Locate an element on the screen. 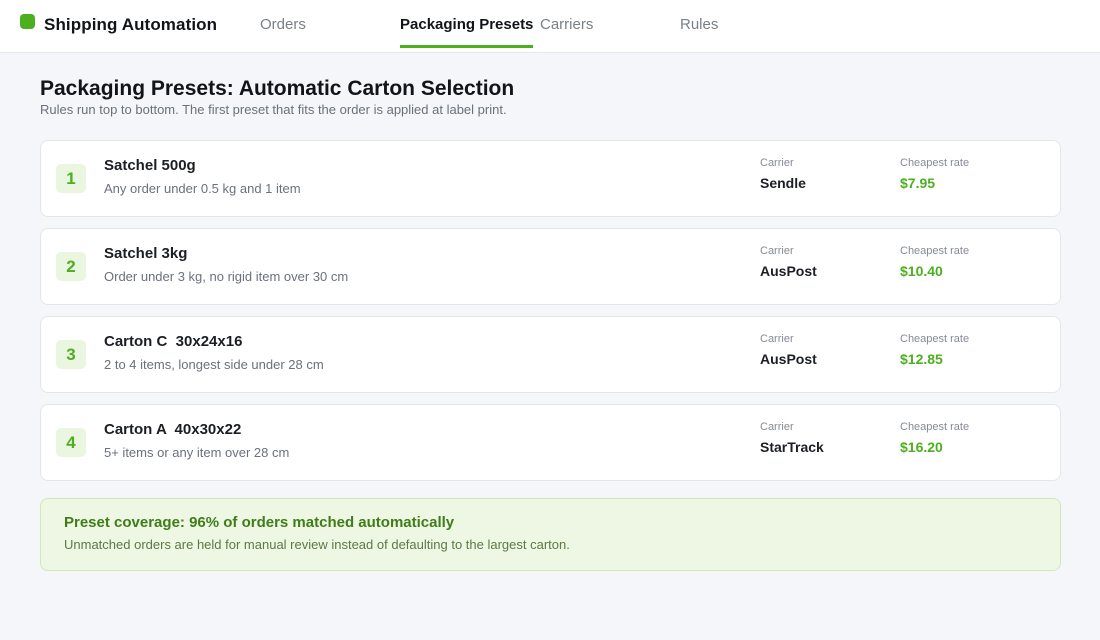 This screenshot has width=1100, height=640. preset-rank-badge: 4 is located at coordinates (71, 442).